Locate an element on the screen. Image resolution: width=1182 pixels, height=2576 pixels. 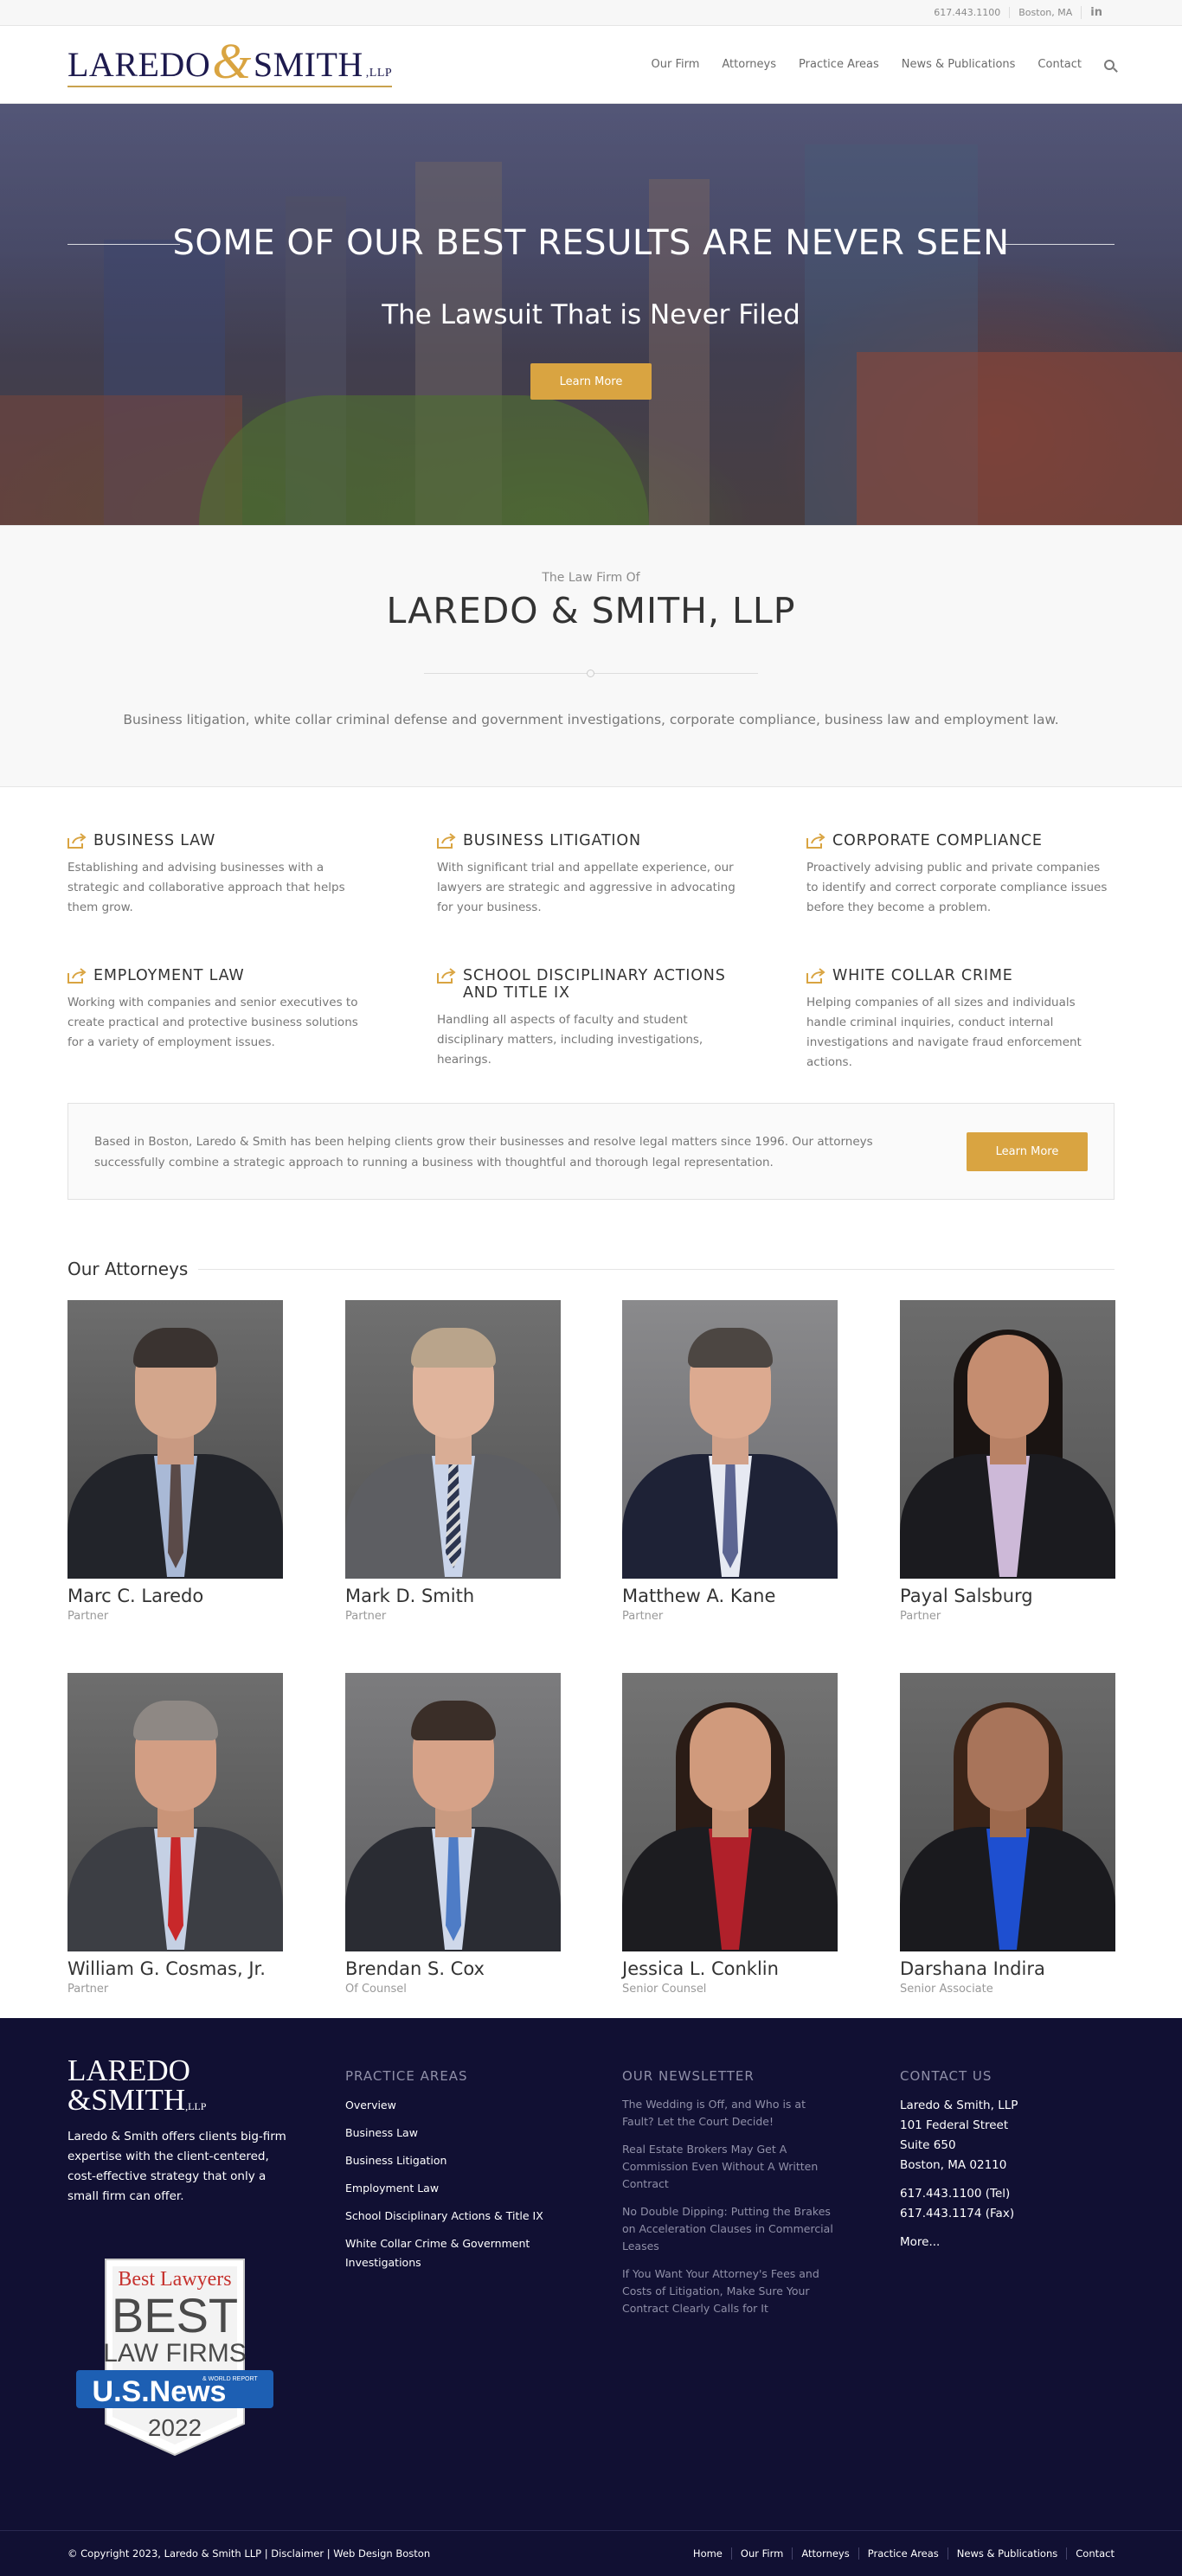
service-title: BUSINESS LITIGATION is located at coordinates (552, 840).